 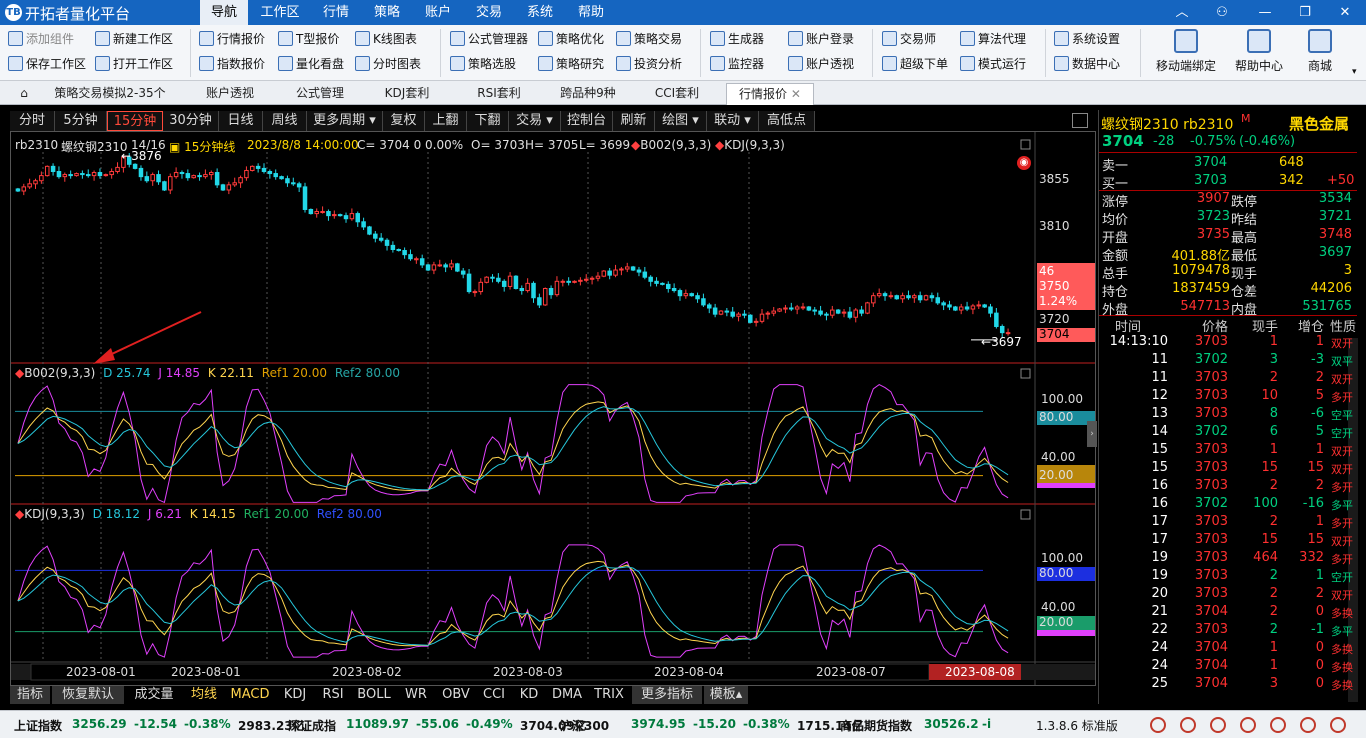 I want to click on indicator-tab: WR, so click(x=416, y=695).